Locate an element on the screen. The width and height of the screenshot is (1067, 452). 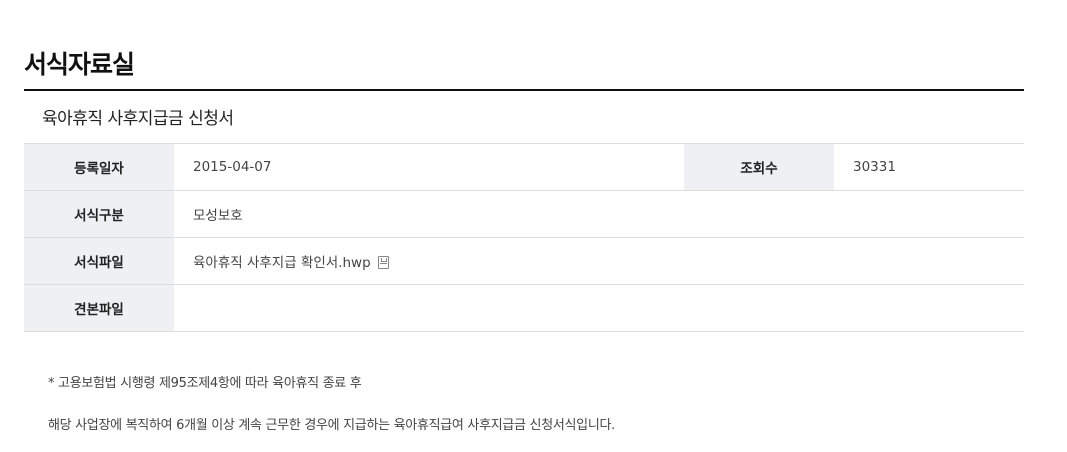
table-row: 등록일자 2015-04-07 조회수 30331 is located at coordinates (524, 167).